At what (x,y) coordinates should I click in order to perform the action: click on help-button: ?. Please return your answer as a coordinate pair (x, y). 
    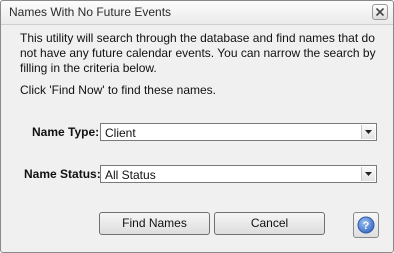
    Looking at the image, I should click on (366, 225).